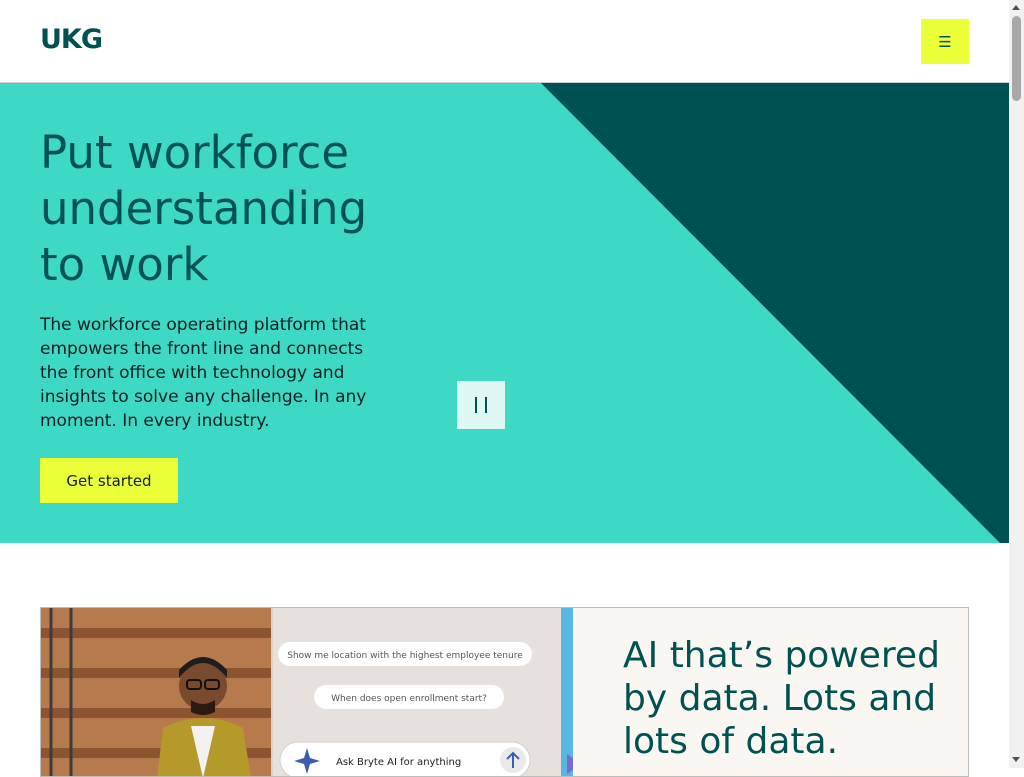 Image resolution: width=1024 pixels, height=777 pixels. I want to click on scrollbar-thumb, so click(1016, 58).